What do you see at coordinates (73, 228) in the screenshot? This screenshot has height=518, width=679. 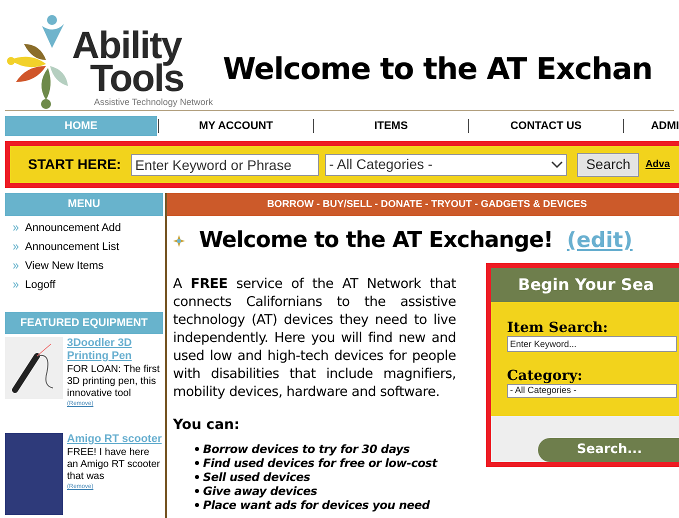 I see `menu-item: Announcement Add` at bounding box center [73, 228].